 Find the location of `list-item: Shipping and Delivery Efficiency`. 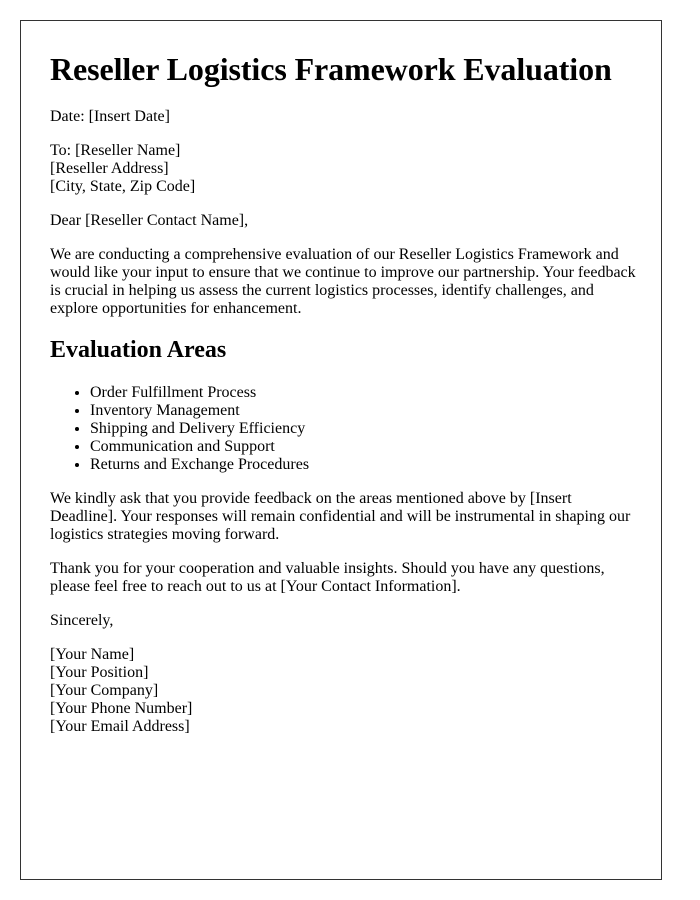

list-item: Shipping and Delivery Efficiency is located at coordinates (385, 429).